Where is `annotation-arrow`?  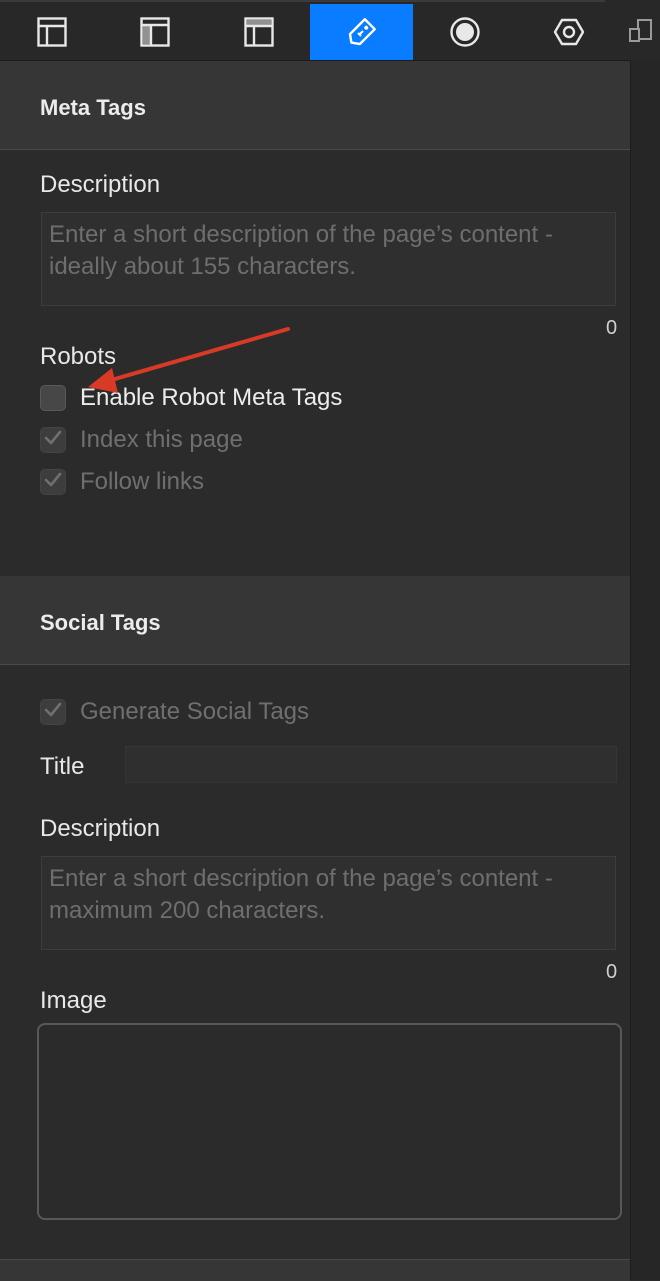 annotation-arrow is located at coordinates (189, 360).